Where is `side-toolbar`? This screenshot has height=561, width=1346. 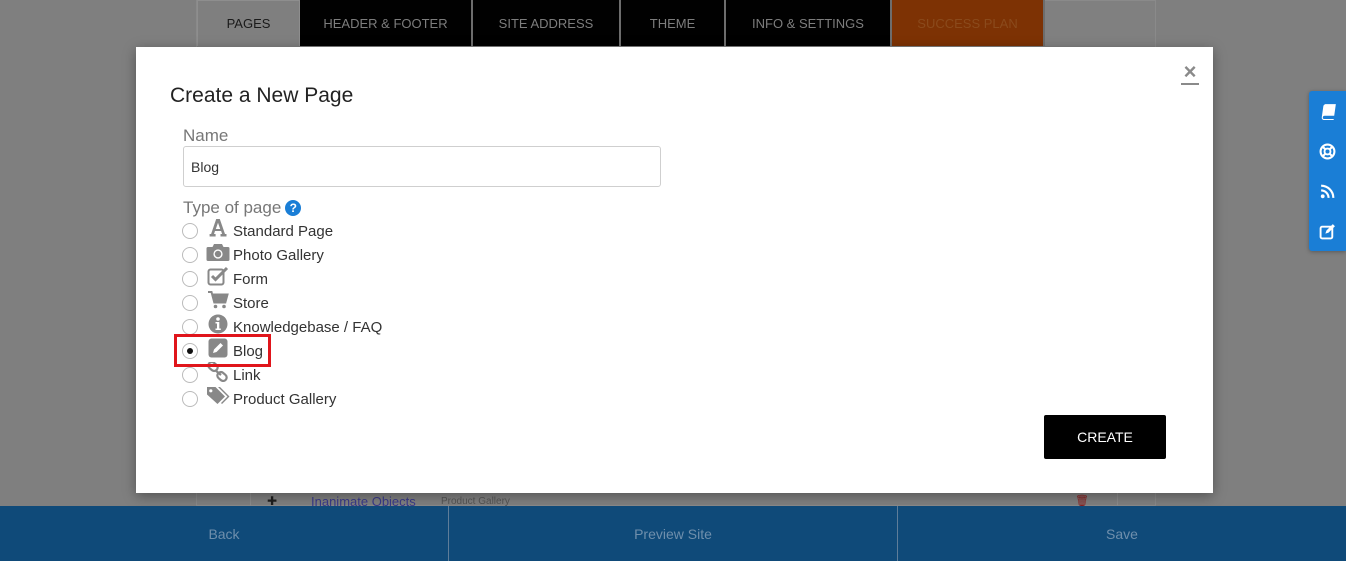
side-toolbar is located at coordinates (1327, 171).